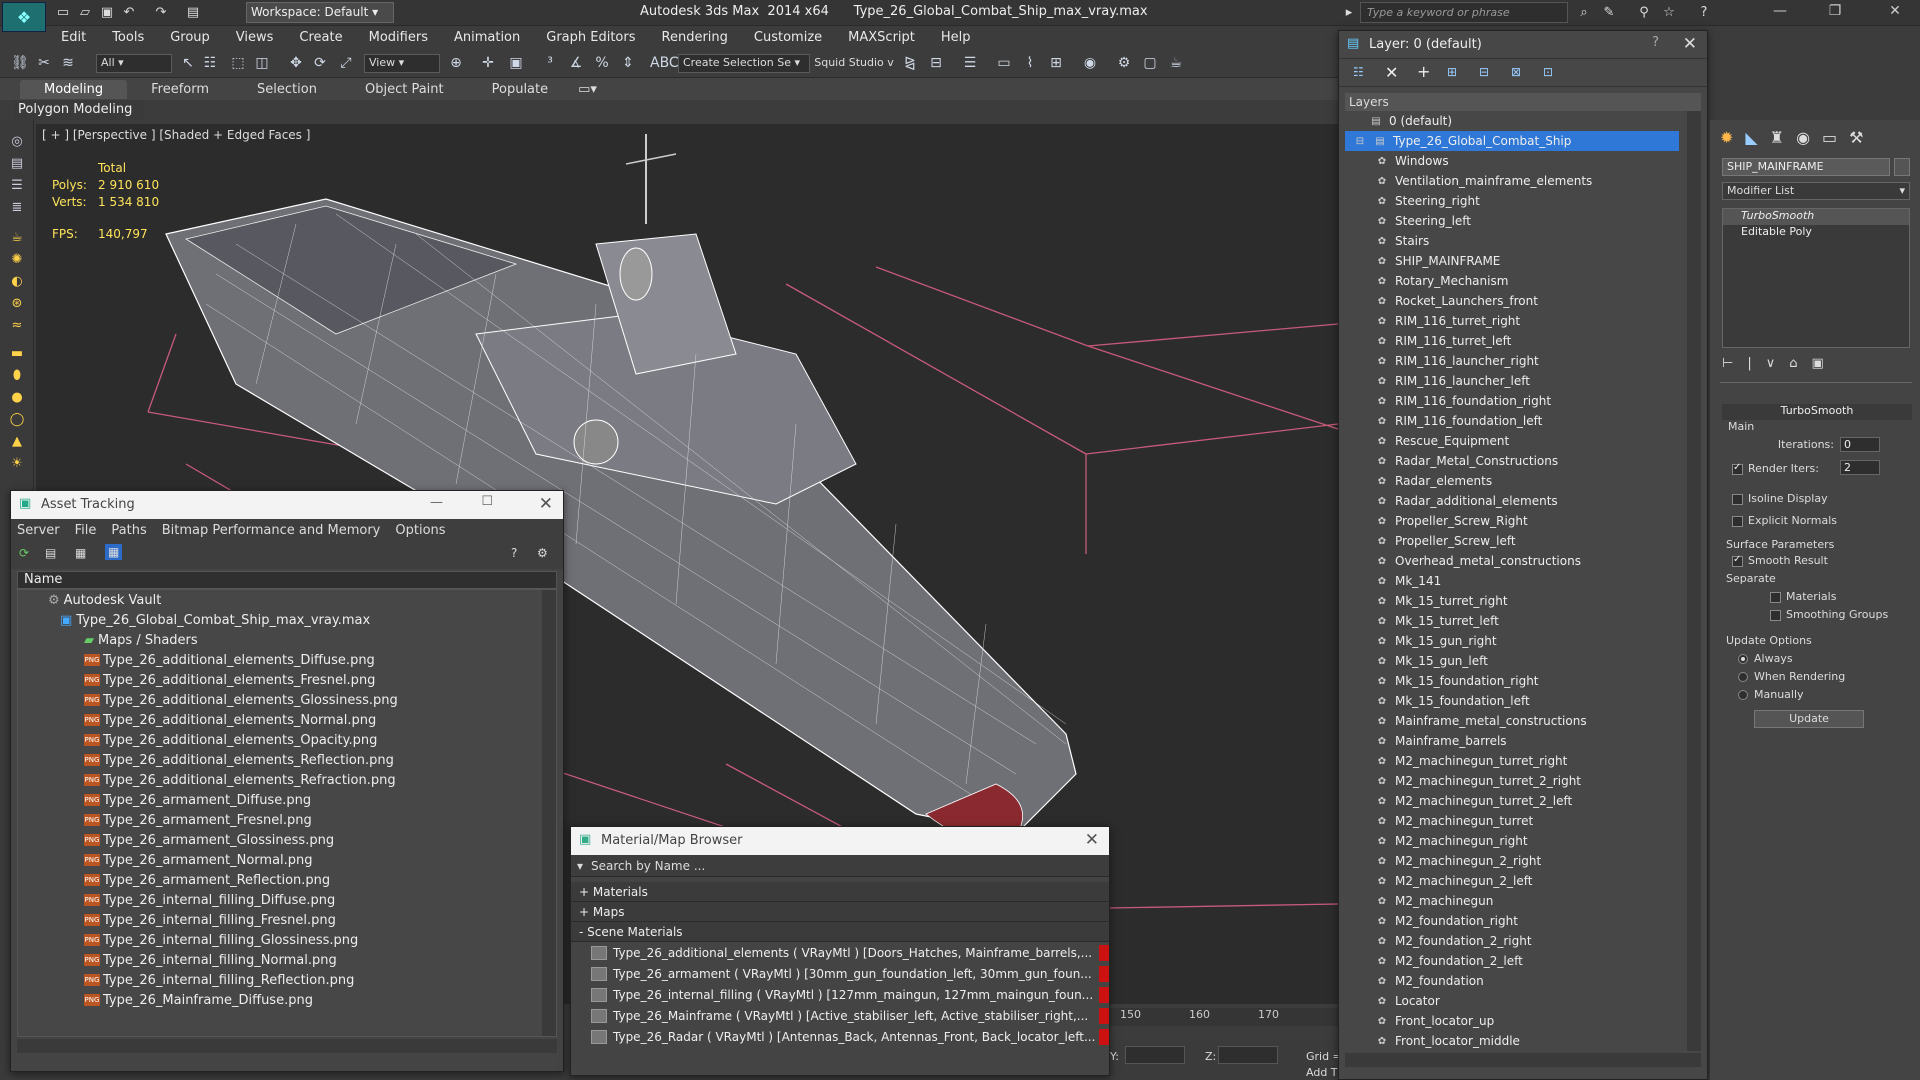 Image resolution: width=1920 pixels, height=1080 pixels. Describe the element at coordinates (74, 89) in the screenshot. I see `tab-modeling: Modeling` at that location.